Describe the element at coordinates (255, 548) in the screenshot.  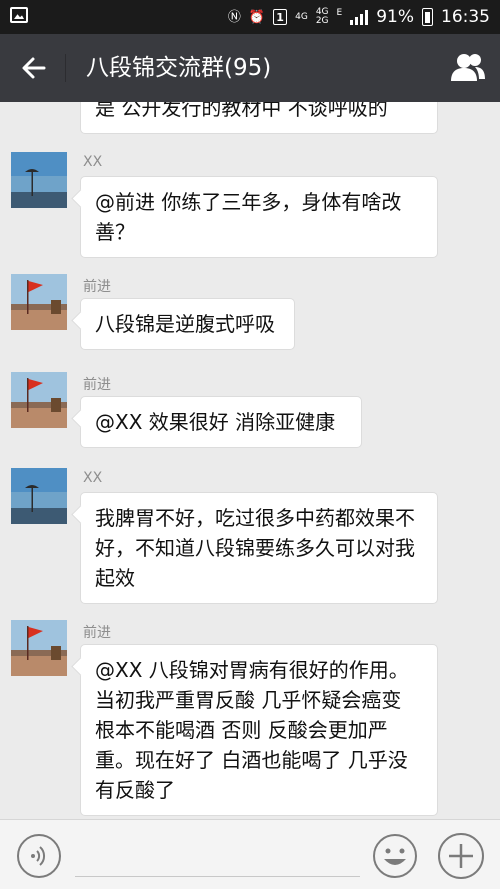
I see `message-text: 我脾胃不好，吃过很多中药都效果不好，不知道八段锦要练多久可以对我起效` at that location.